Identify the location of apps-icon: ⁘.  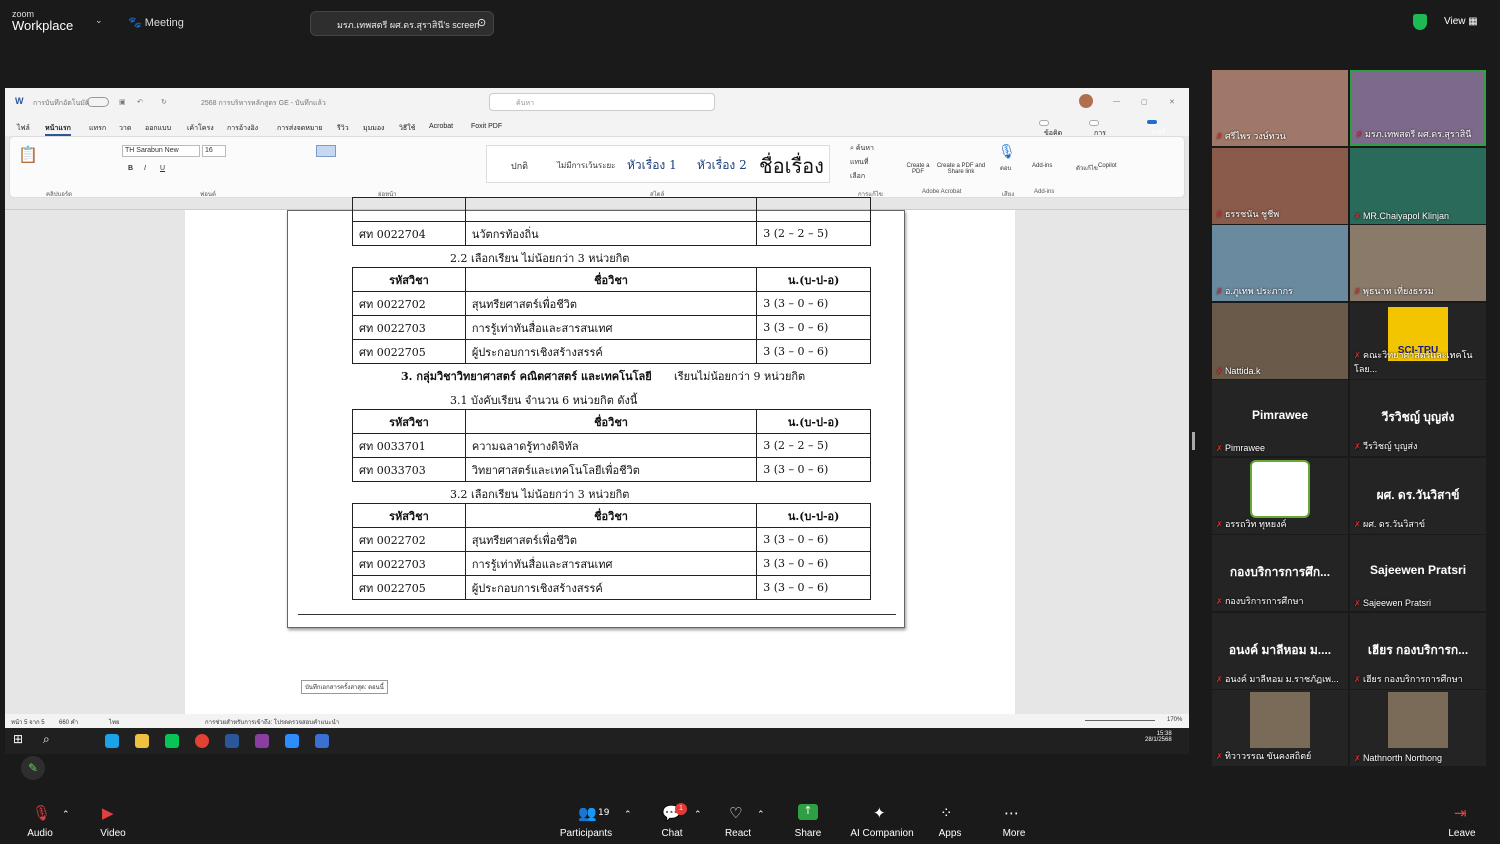
(946, 813).